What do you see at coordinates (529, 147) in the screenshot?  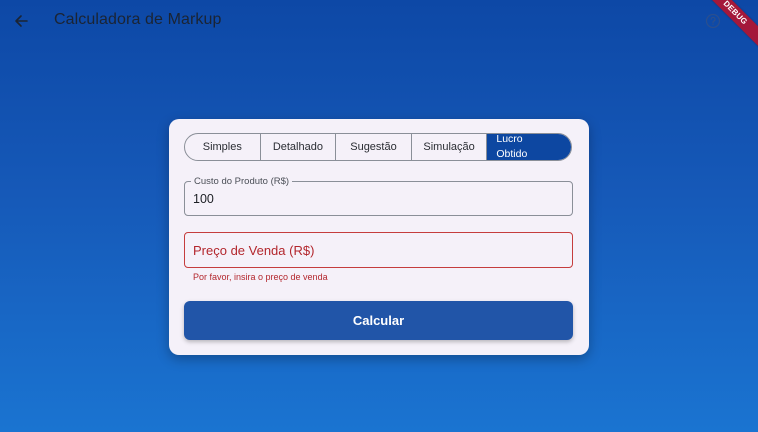 I see `tab-lucro-obtido: Lucro Obtido` at bounding box center [529, 147].